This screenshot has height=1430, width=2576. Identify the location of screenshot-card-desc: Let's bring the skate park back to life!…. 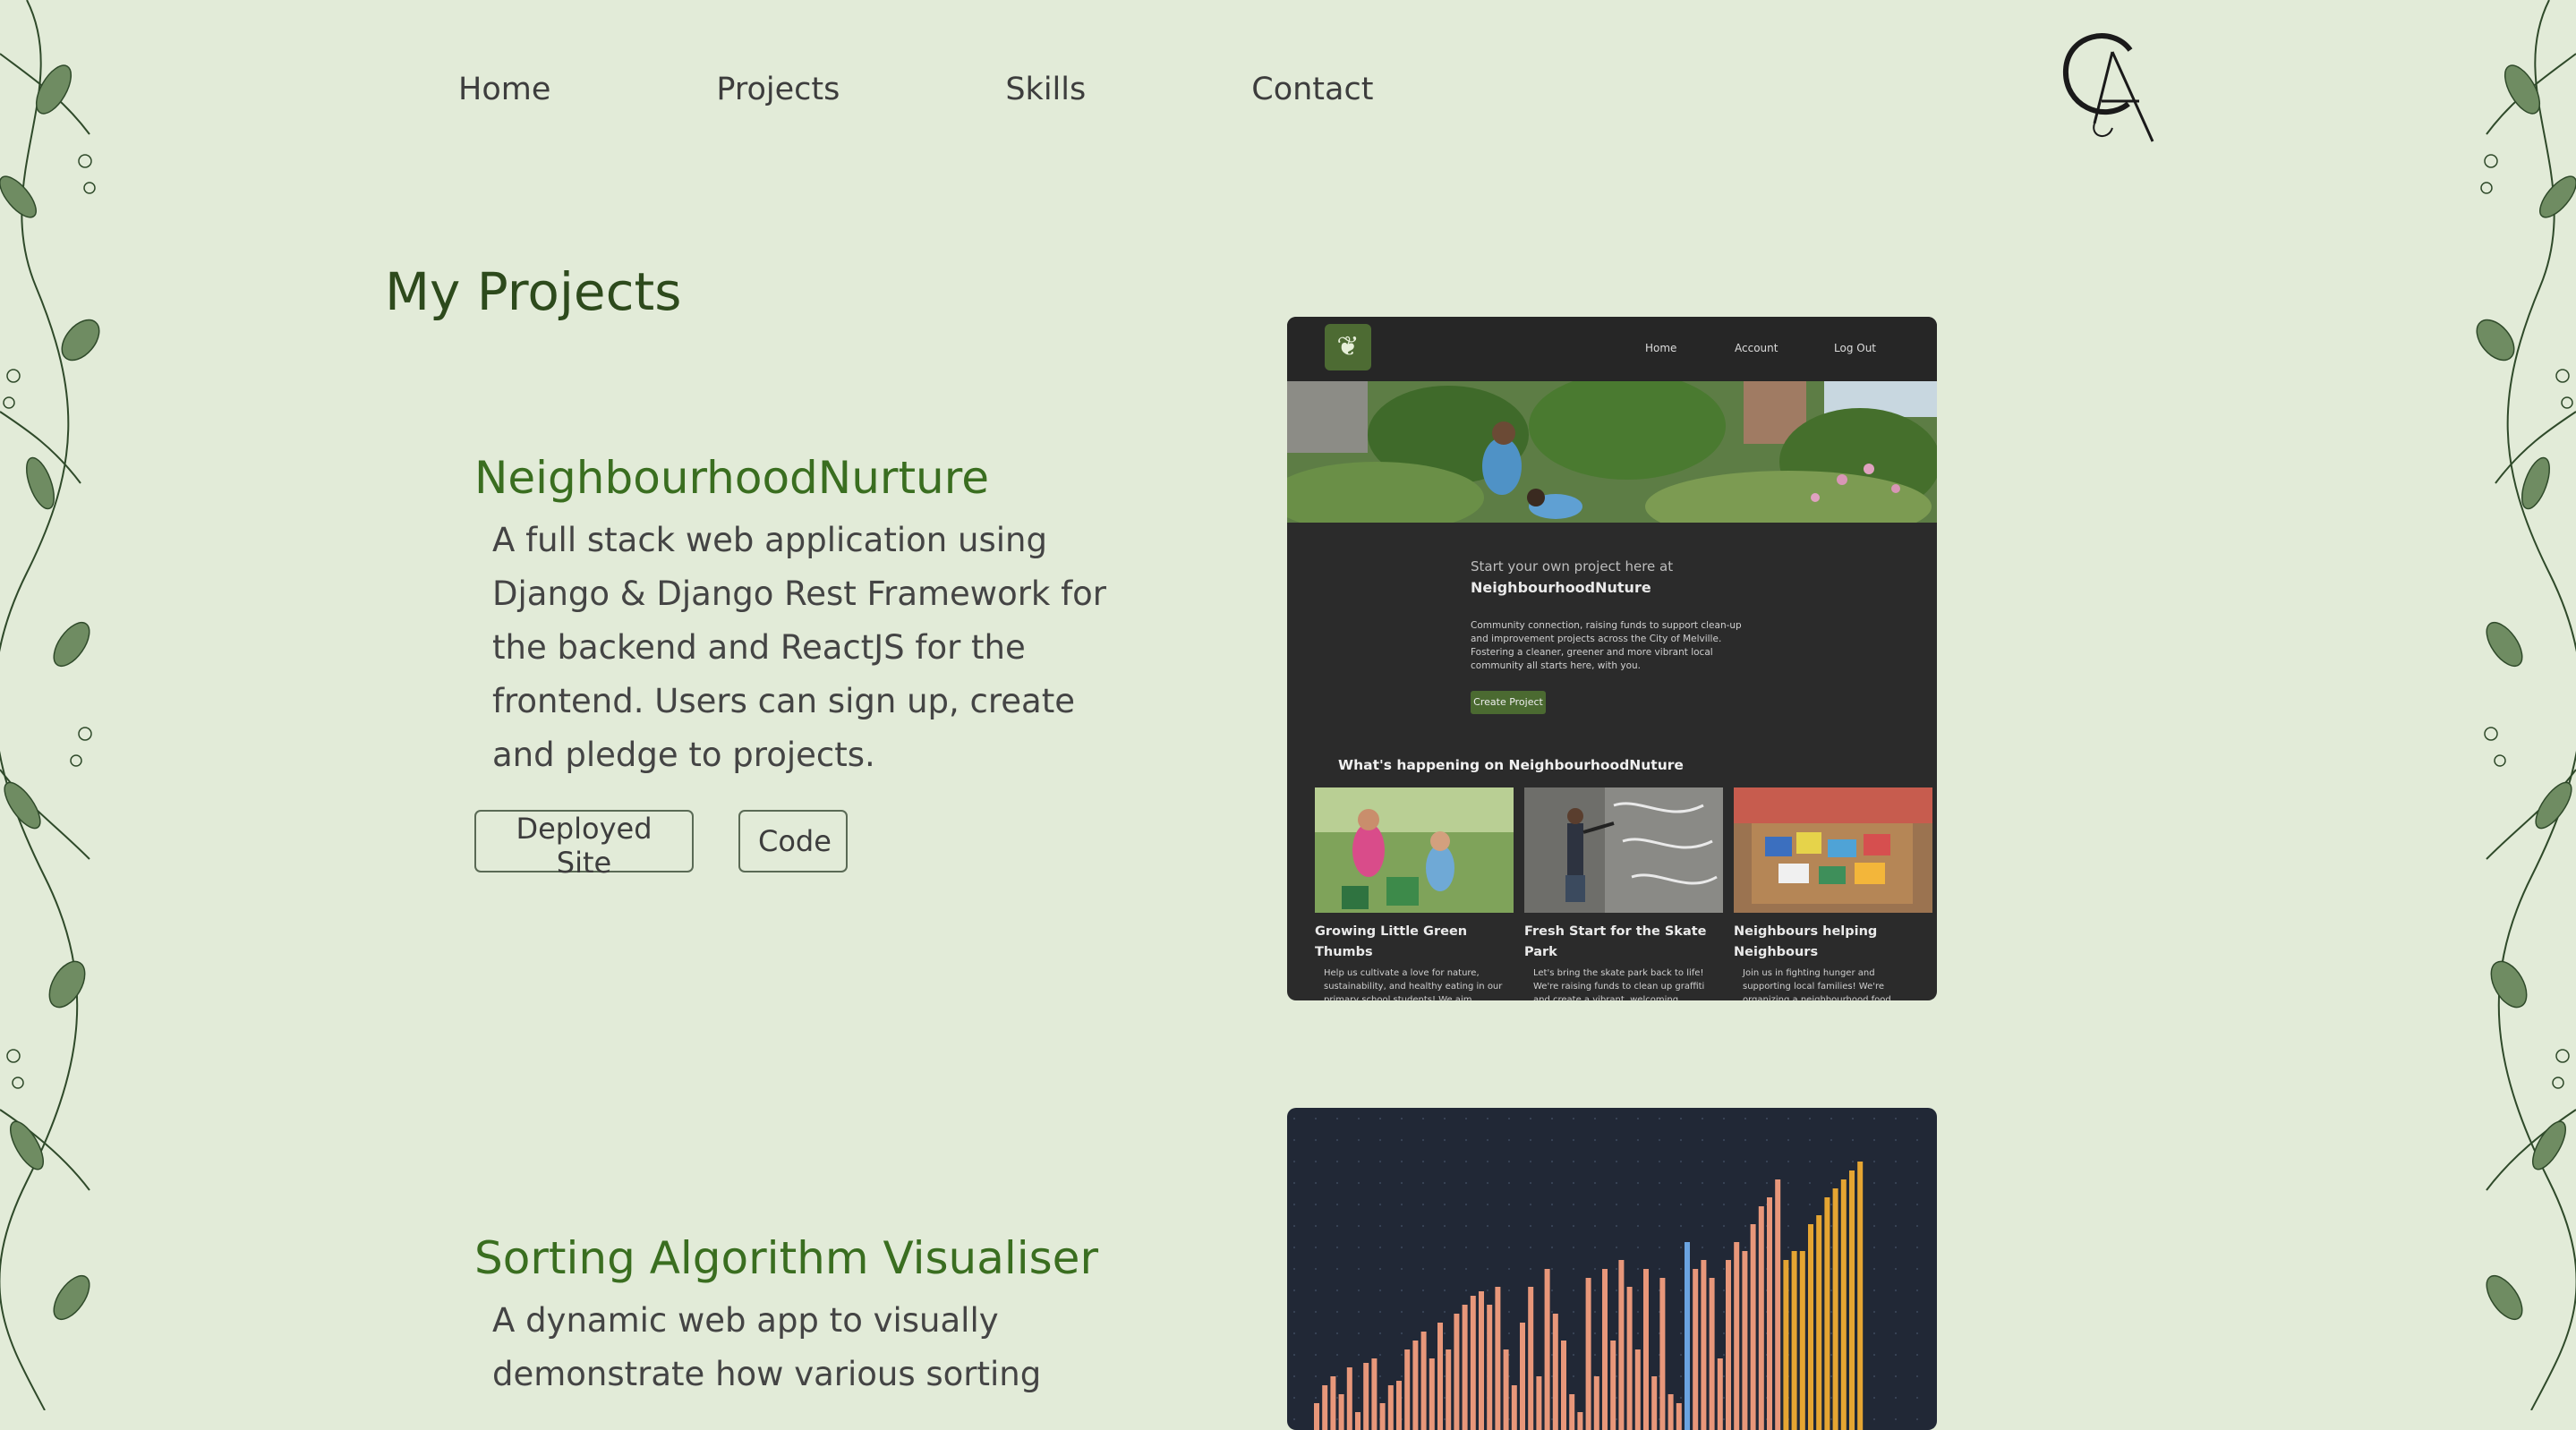
(1619, 984).